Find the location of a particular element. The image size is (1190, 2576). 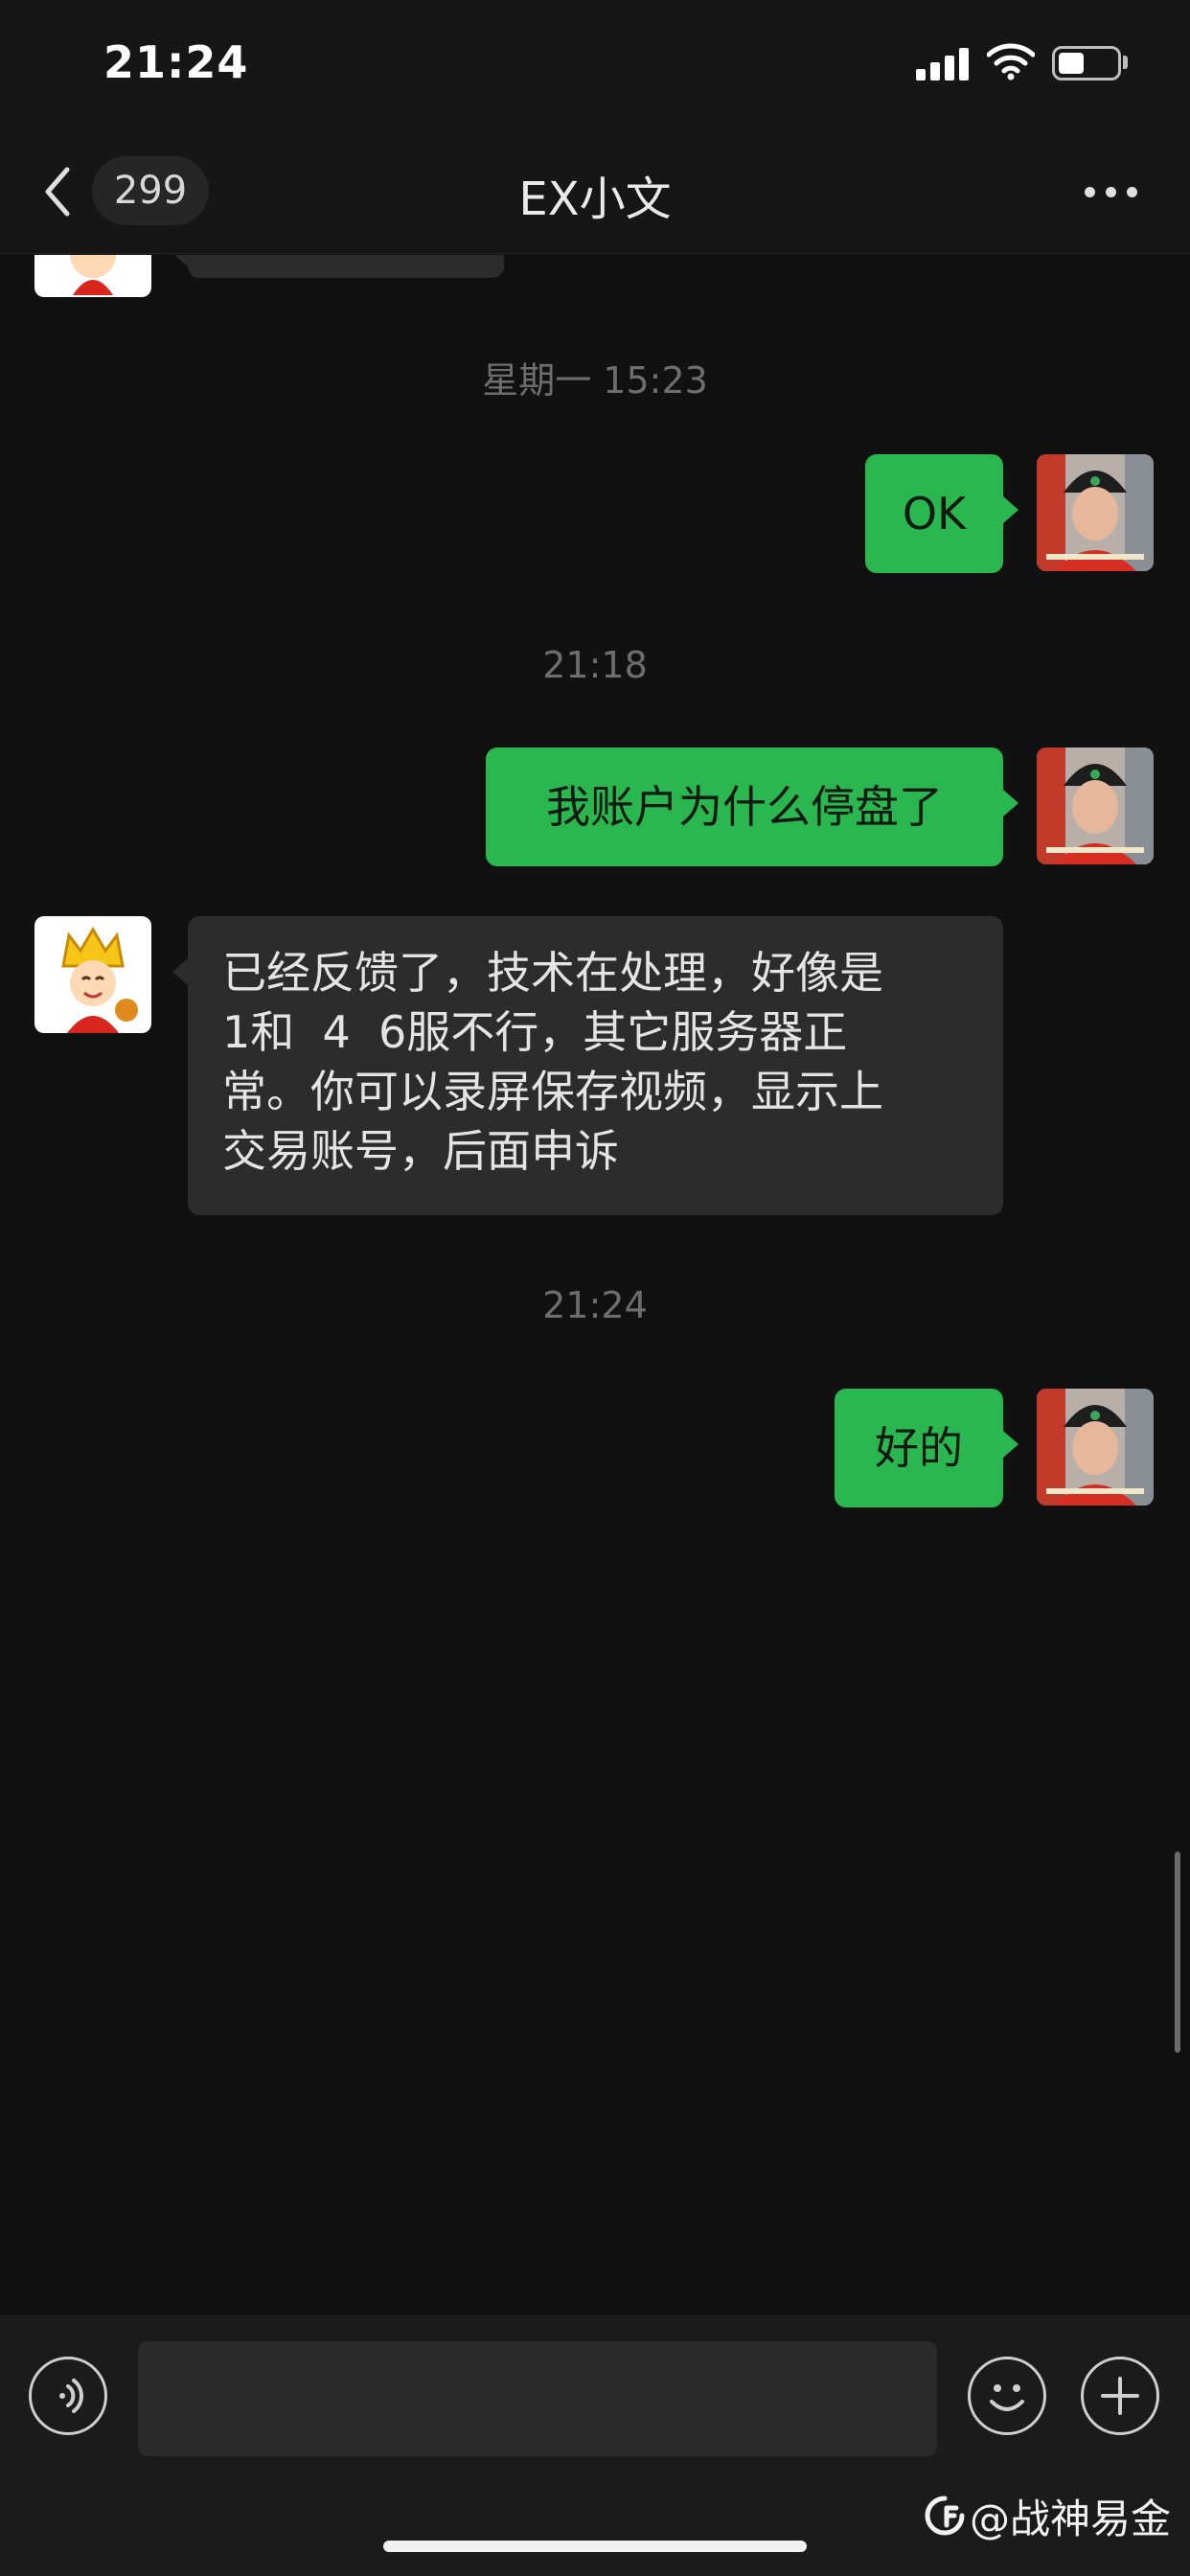

more-options-button is located at coordinates (1111, 192).